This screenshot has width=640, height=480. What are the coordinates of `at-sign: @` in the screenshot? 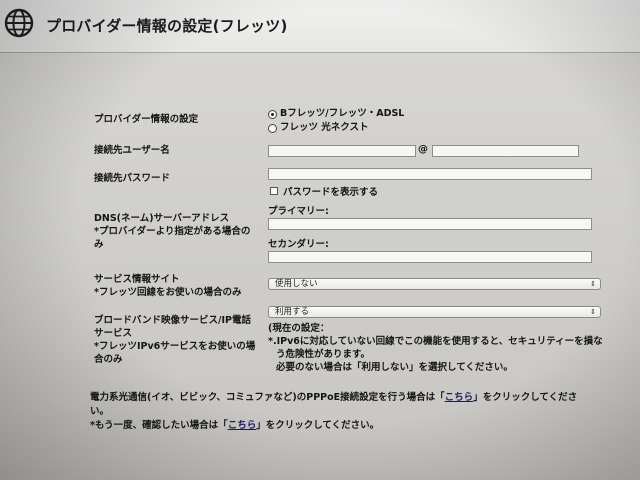 It's located at (423, 149).